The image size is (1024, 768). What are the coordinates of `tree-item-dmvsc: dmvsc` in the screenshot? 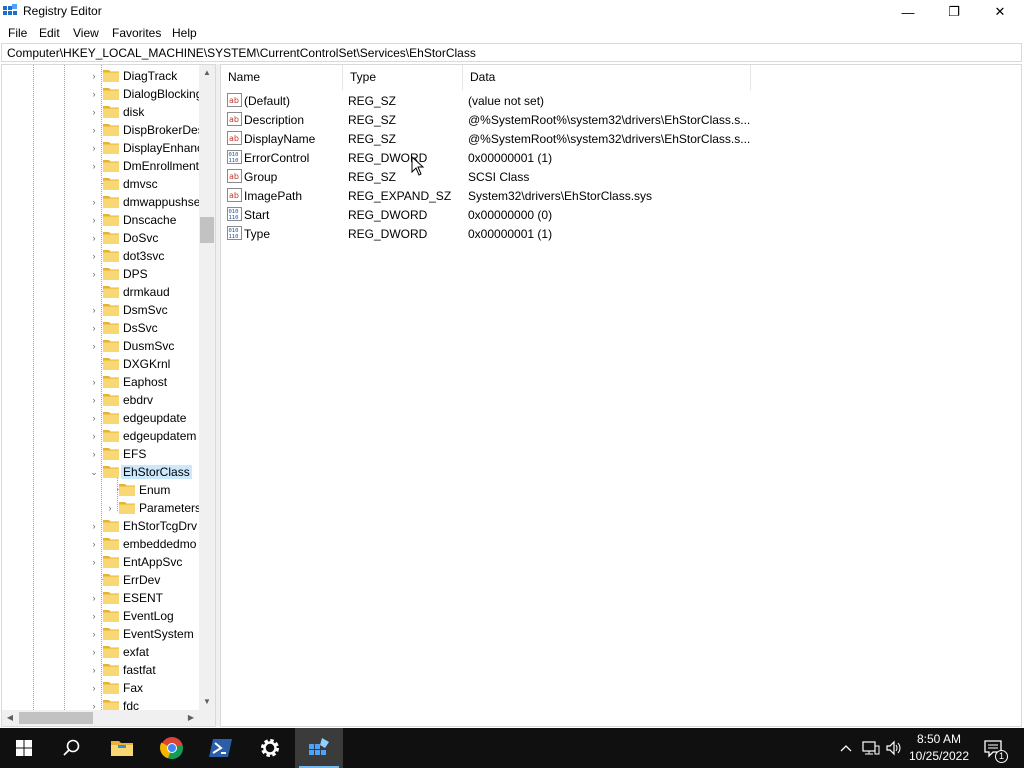 It's located at (100, 184).